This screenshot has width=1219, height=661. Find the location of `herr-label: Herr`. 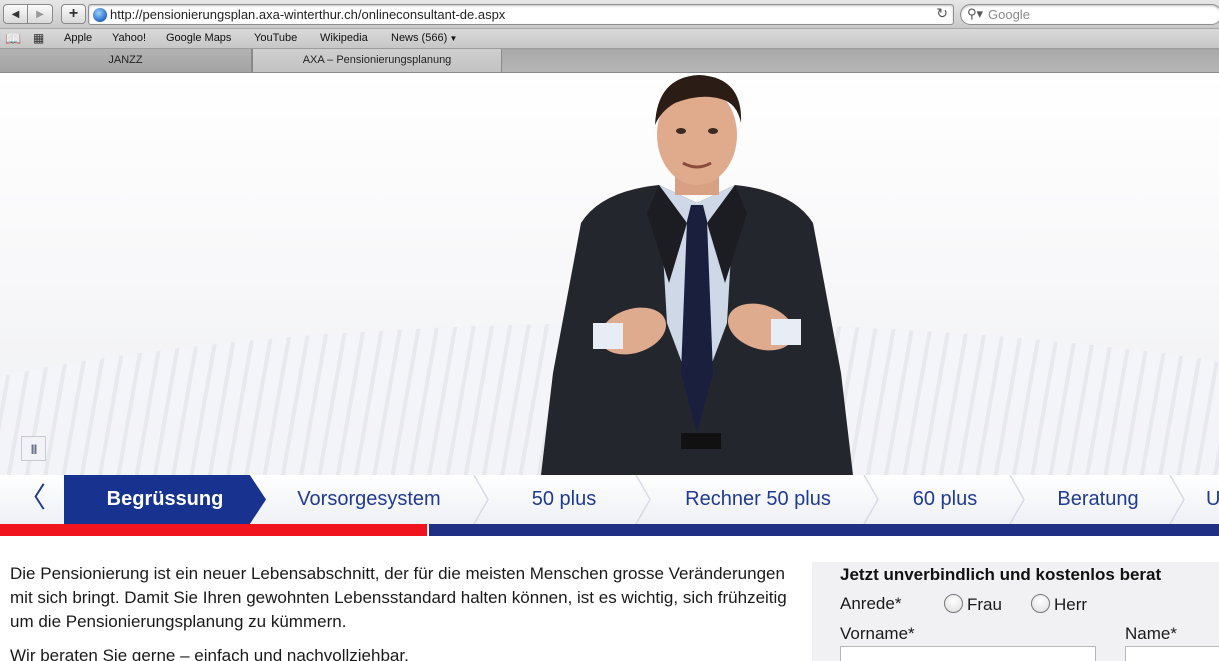

herr-label: Herr is located at coordinates (1070, 605).